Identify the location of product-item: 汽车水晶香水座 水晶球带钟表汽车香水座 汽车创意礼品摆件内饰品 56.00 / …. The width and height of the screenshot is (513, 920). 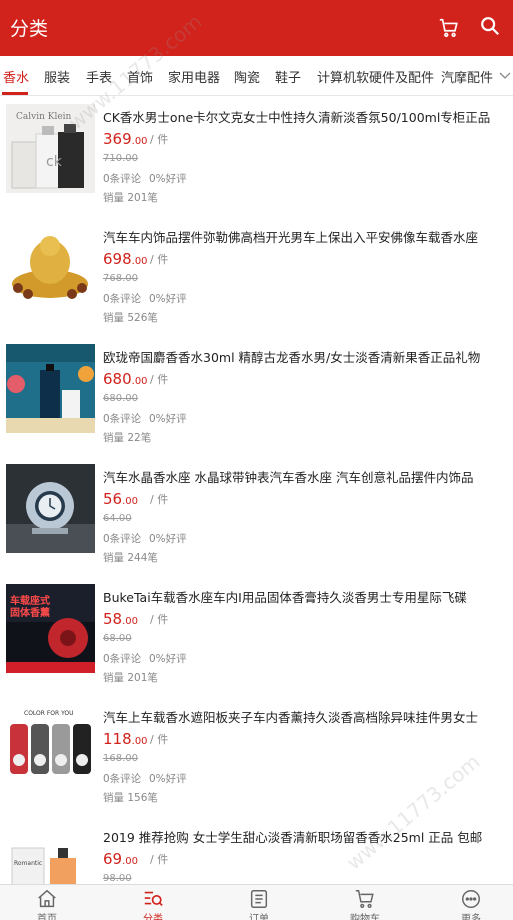
(256, 517).